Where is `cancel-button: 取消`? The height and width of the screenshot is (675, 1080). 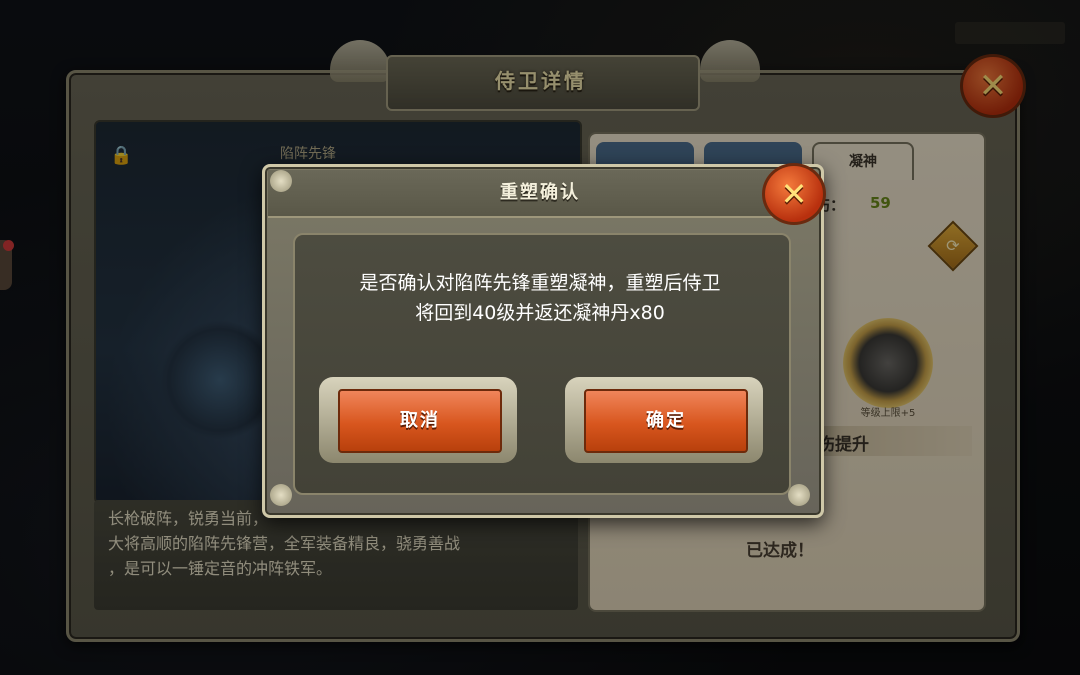 cancel-button: 取消 is located at coordinates (420, 421).